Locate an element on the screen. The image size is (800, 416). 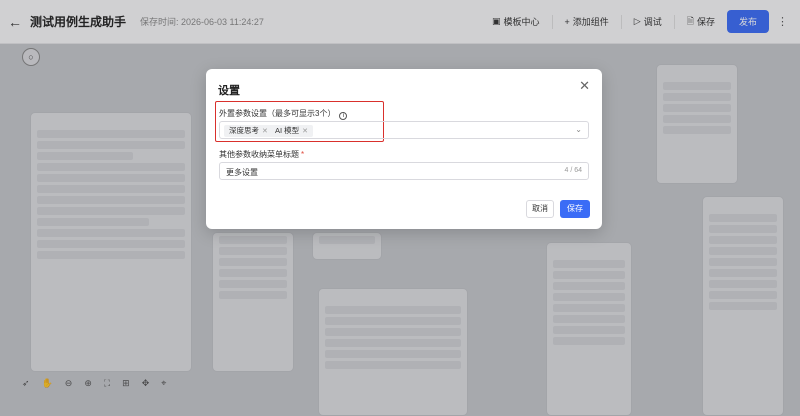
info-icon: i is located at coordinates (343, 116).